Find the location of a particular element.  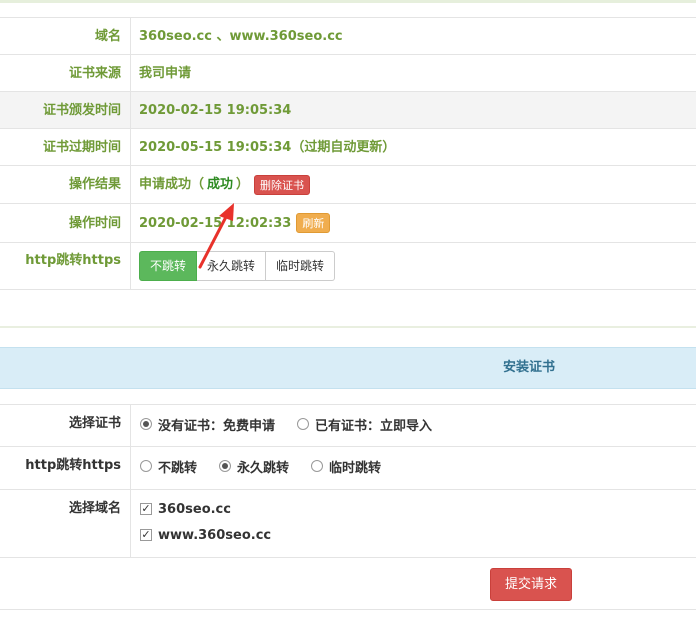

result-row: 操作结果 申请成功（ 成功） 删除证书 is located at coordinates (348, 185).